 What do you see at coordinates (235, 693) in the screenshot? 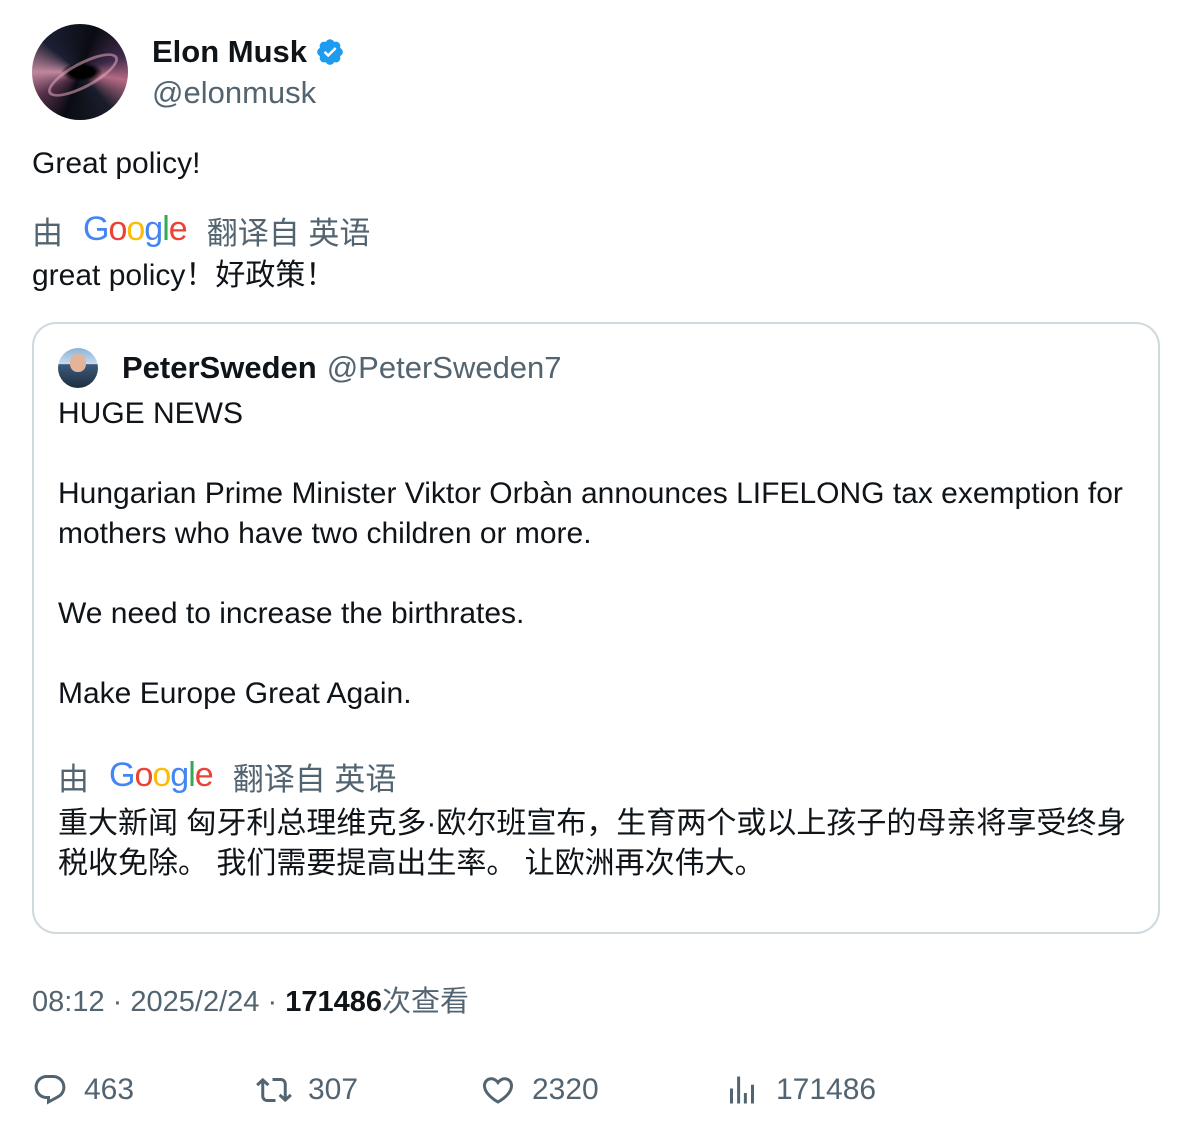
I see `quoted-text-line: Make Europe Great Again.` at bounding box center [235, 693].